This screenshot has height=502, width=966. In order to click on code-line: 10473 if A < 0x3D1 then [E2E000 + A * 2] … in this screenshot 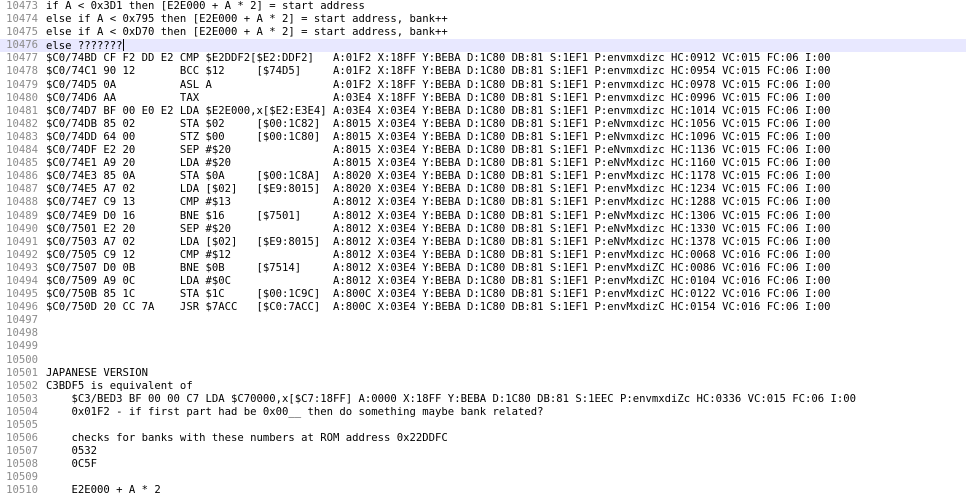, I will do `click(483, 6)`.